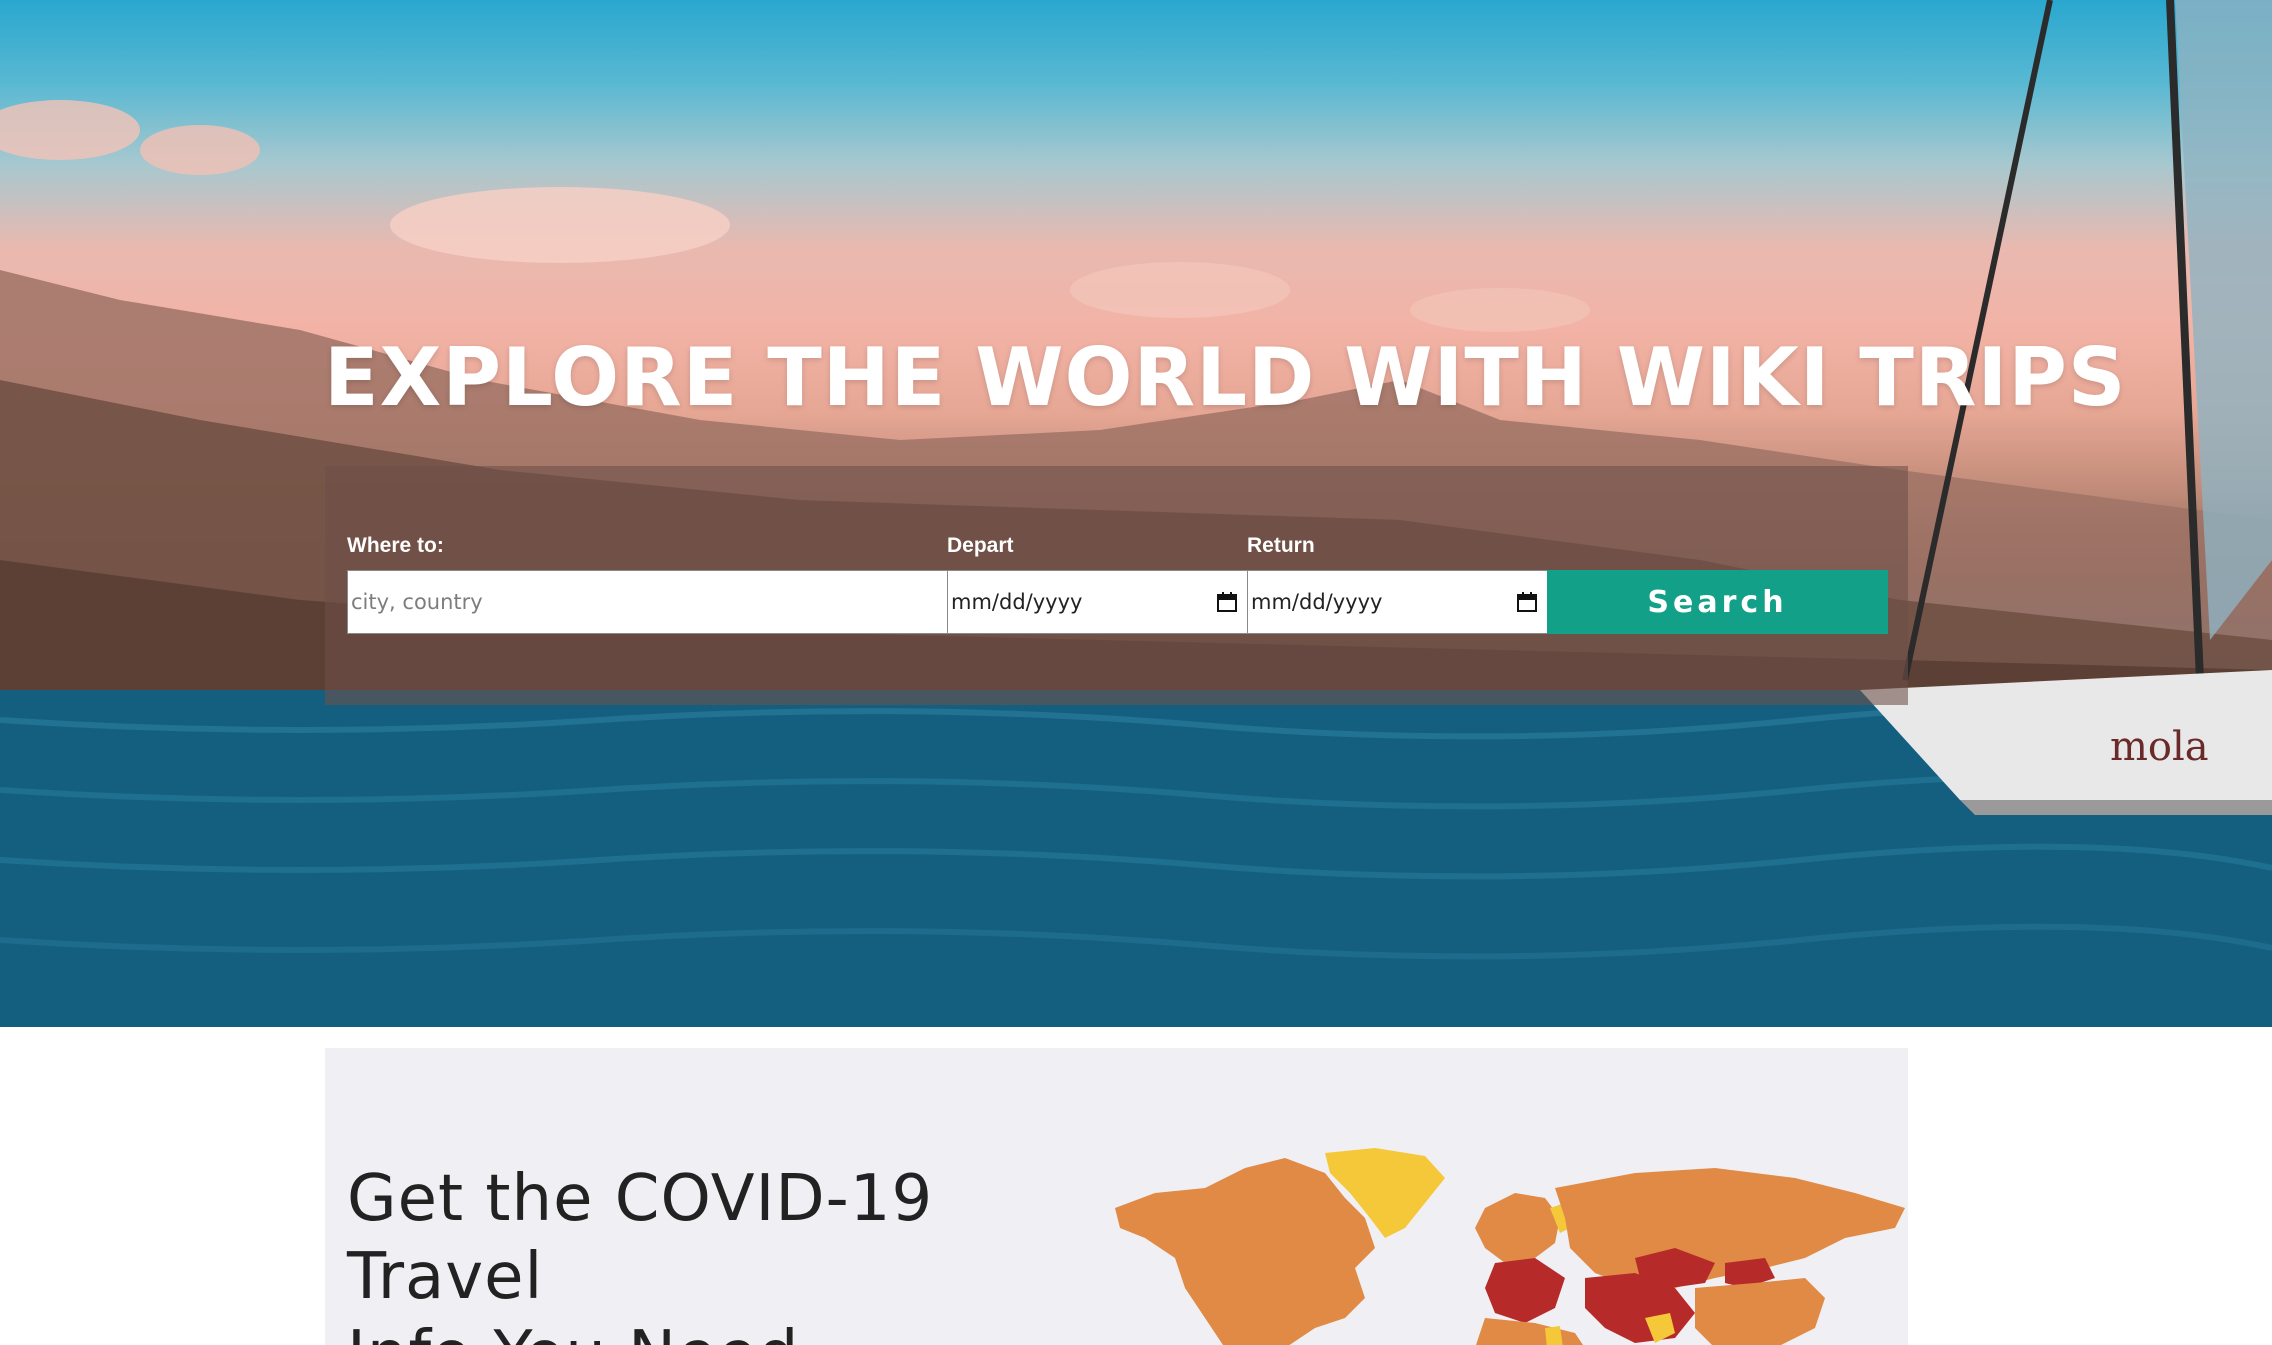 The width and height of the screenshot is (2272, 1345). Describe the element at coordinates (1510, 1246) in the screenshot. I see `covid-world-map` at that location.